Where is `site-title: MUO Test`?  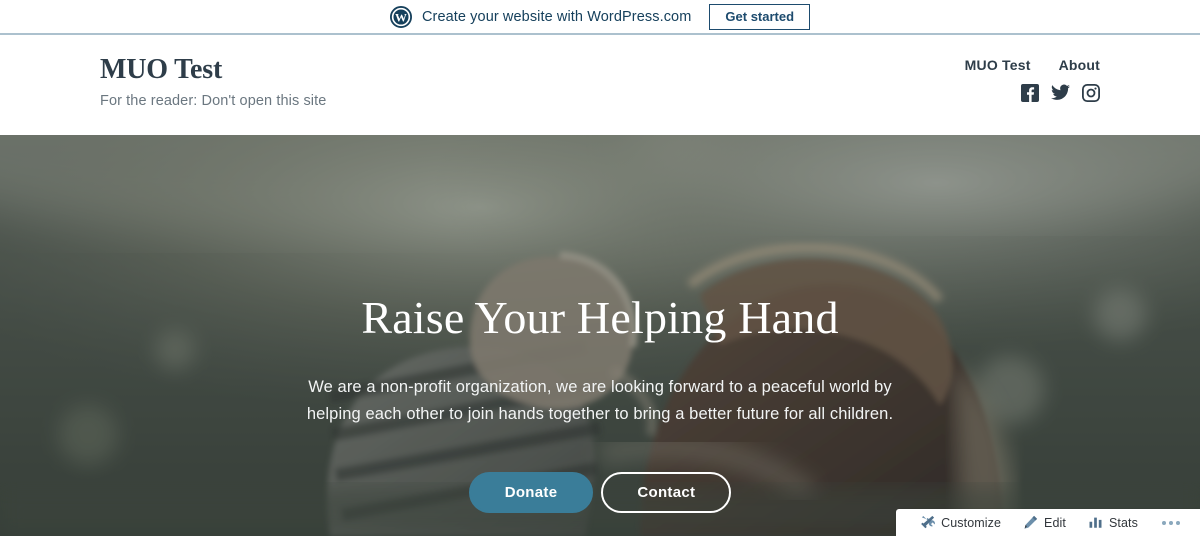 site-title: MUO Test is located at coordinates (213, 70).